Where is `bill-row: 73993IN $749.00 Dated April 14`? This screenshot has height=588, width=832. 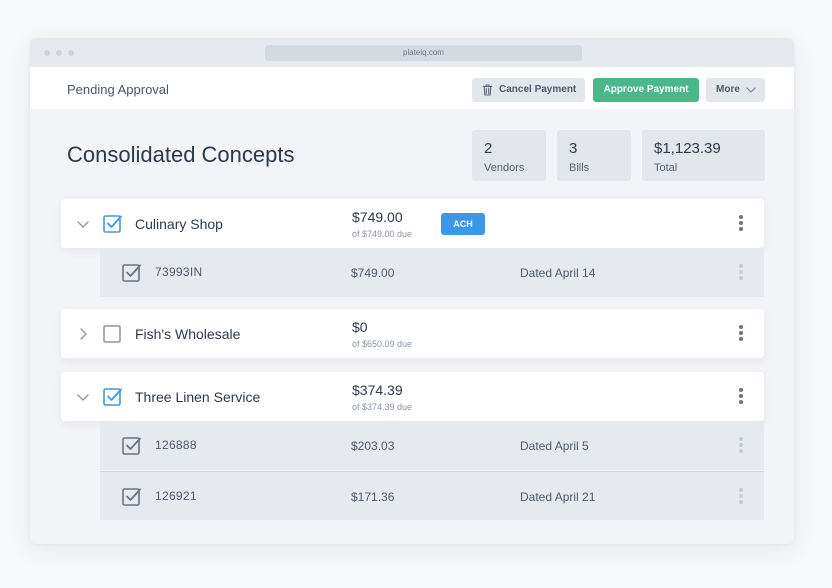 bill-row: 73993IN $749.00 Dated April 14 is located at coordinates (432, 272).